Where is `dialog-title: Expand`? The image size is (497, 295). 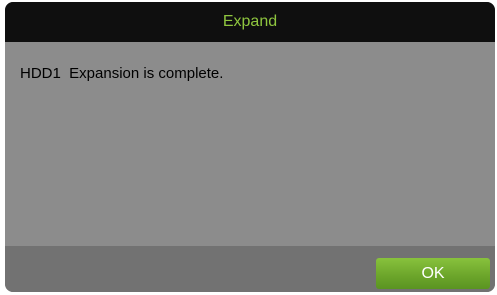
dialog-title: Expand is located at coordinates (250, 22).